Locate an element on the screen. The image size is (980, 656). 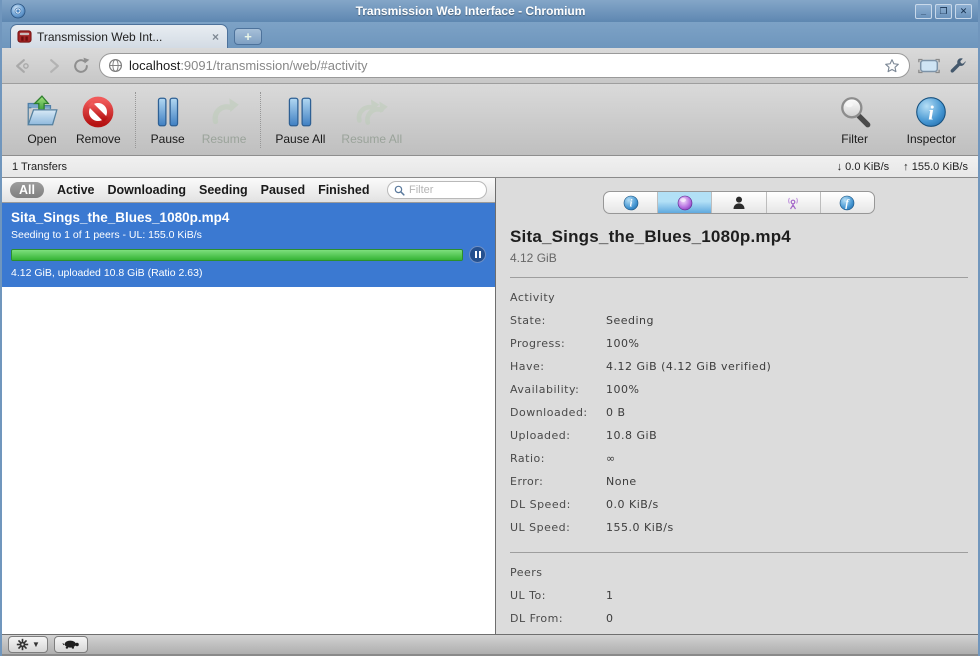
settings-menu-button: ▼ is located at coordinates (28, 644).